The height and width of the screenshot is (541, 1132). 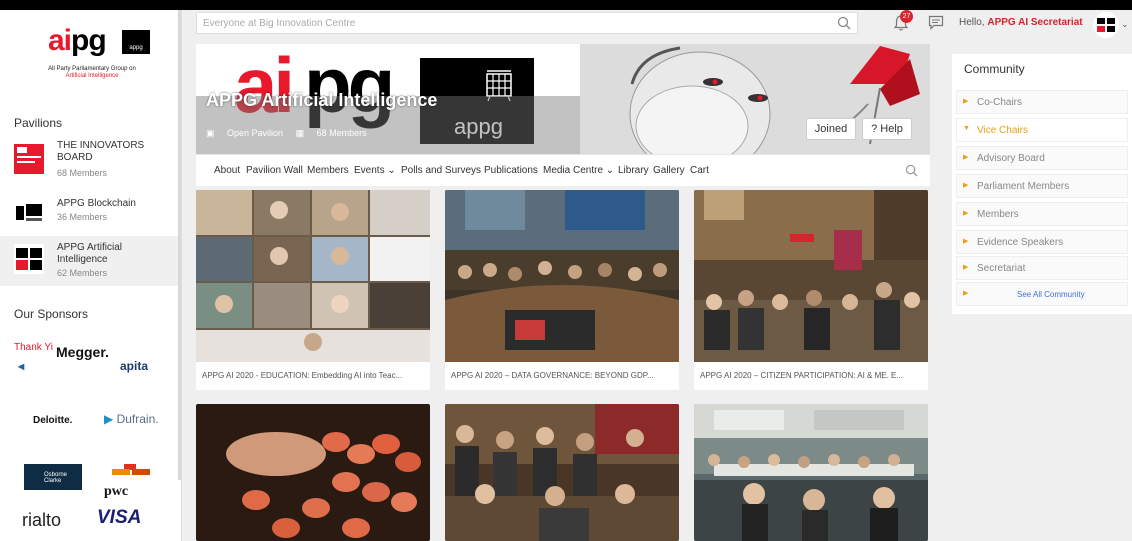 I want to click on dufrain-arrow-icon: ▶, so click(x=109, y=419).